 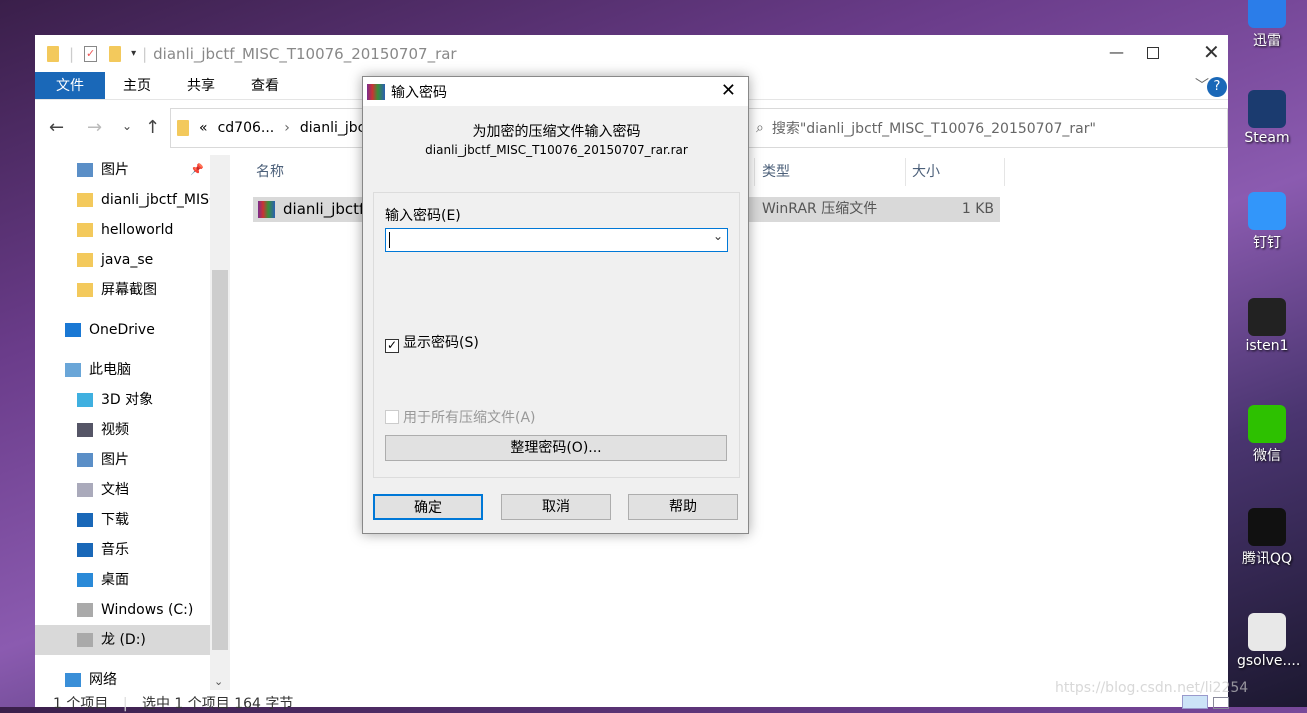 What do you see at coordinates (265, 85) in the screenshot?
I see `tab-view: 查看` at bounding box center [265, 85].